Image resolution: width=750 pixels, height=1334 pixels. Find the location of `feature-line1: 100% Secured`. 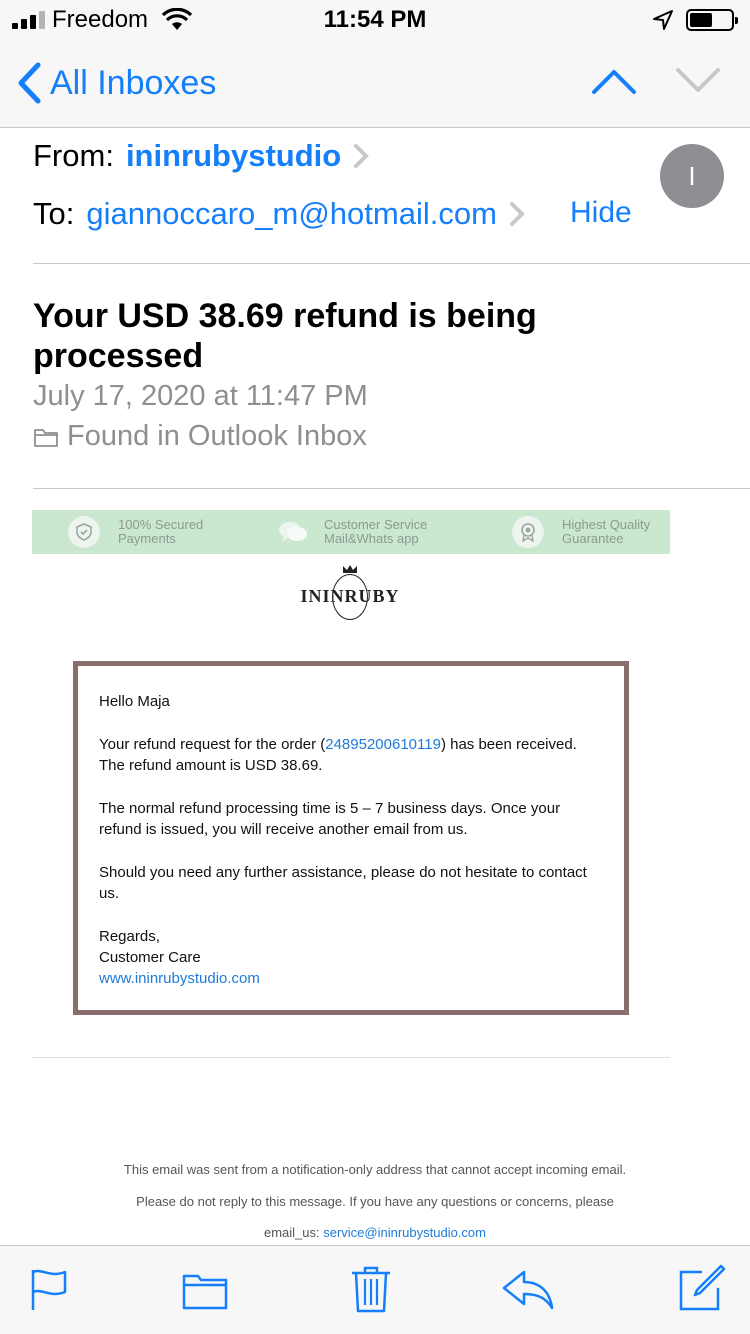

feature-line1: 100% Secured is located at coordinates (161, 524).